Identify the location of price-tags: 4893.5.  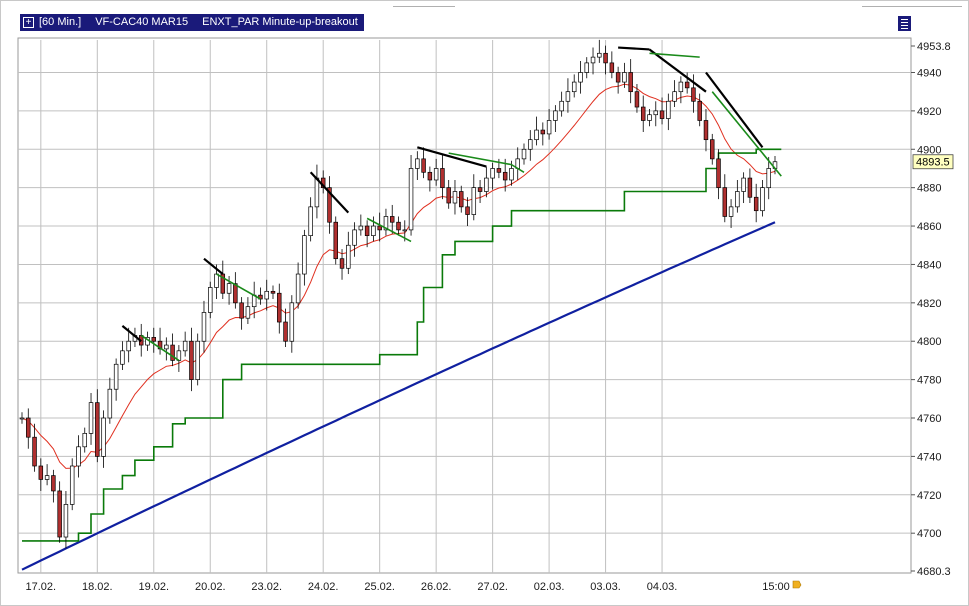
(933, 162).